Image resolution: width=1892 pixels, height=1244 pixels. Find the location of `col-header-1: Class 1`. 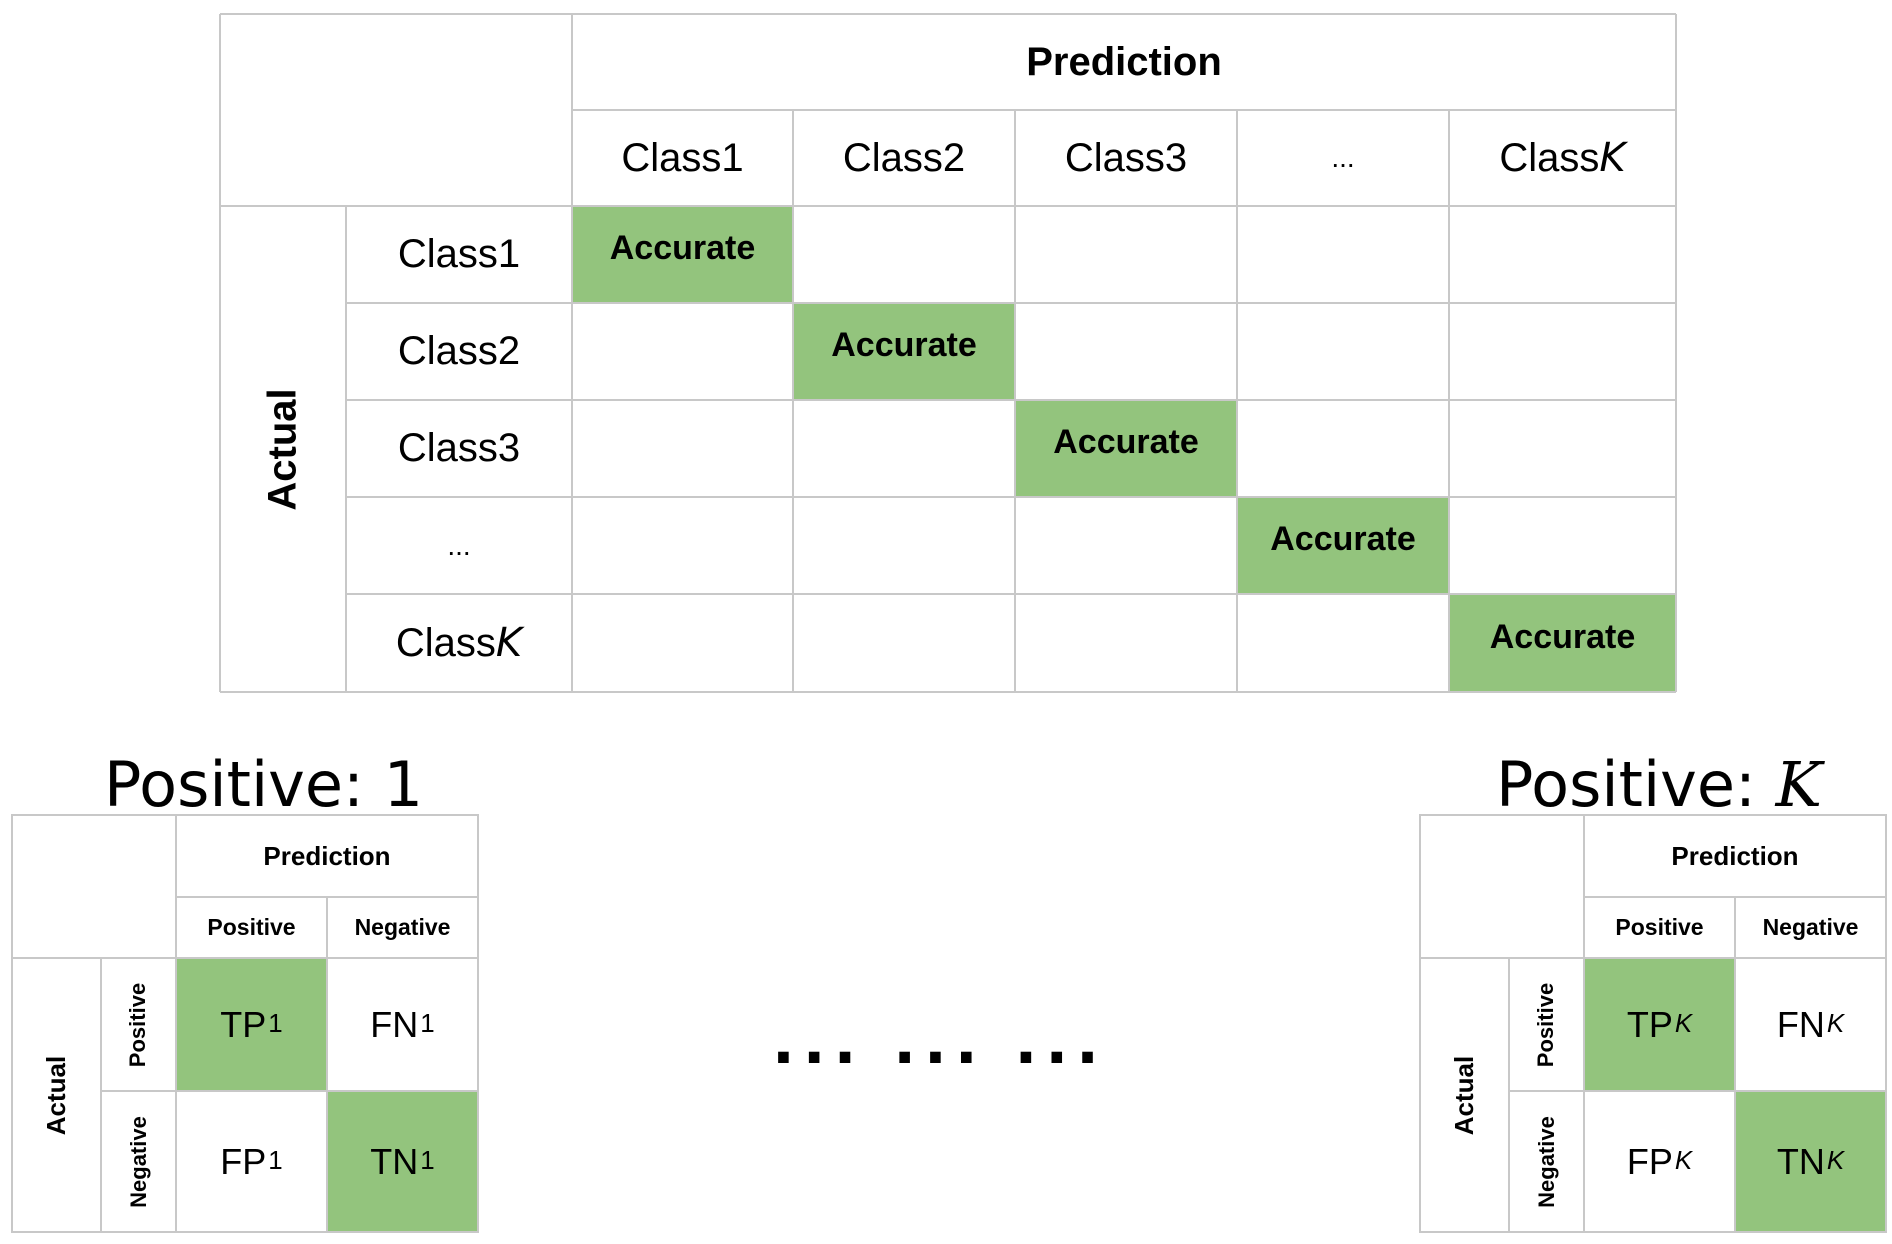

col-header-1: Class 1 is located at coordinates (682, 158).